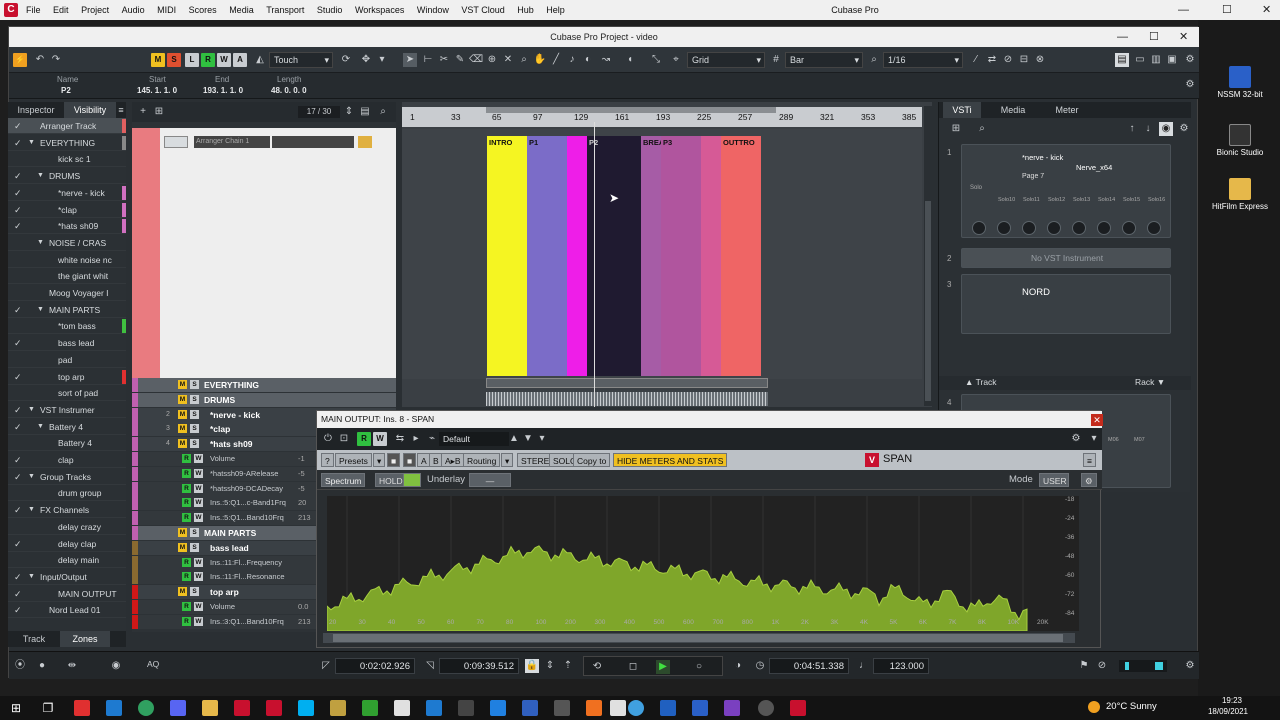 This screenshot has height=720, width=1280. Describe the element at coordinates (532, 666) in the screenshot. I see `lock-icon: 🔒` at that location.